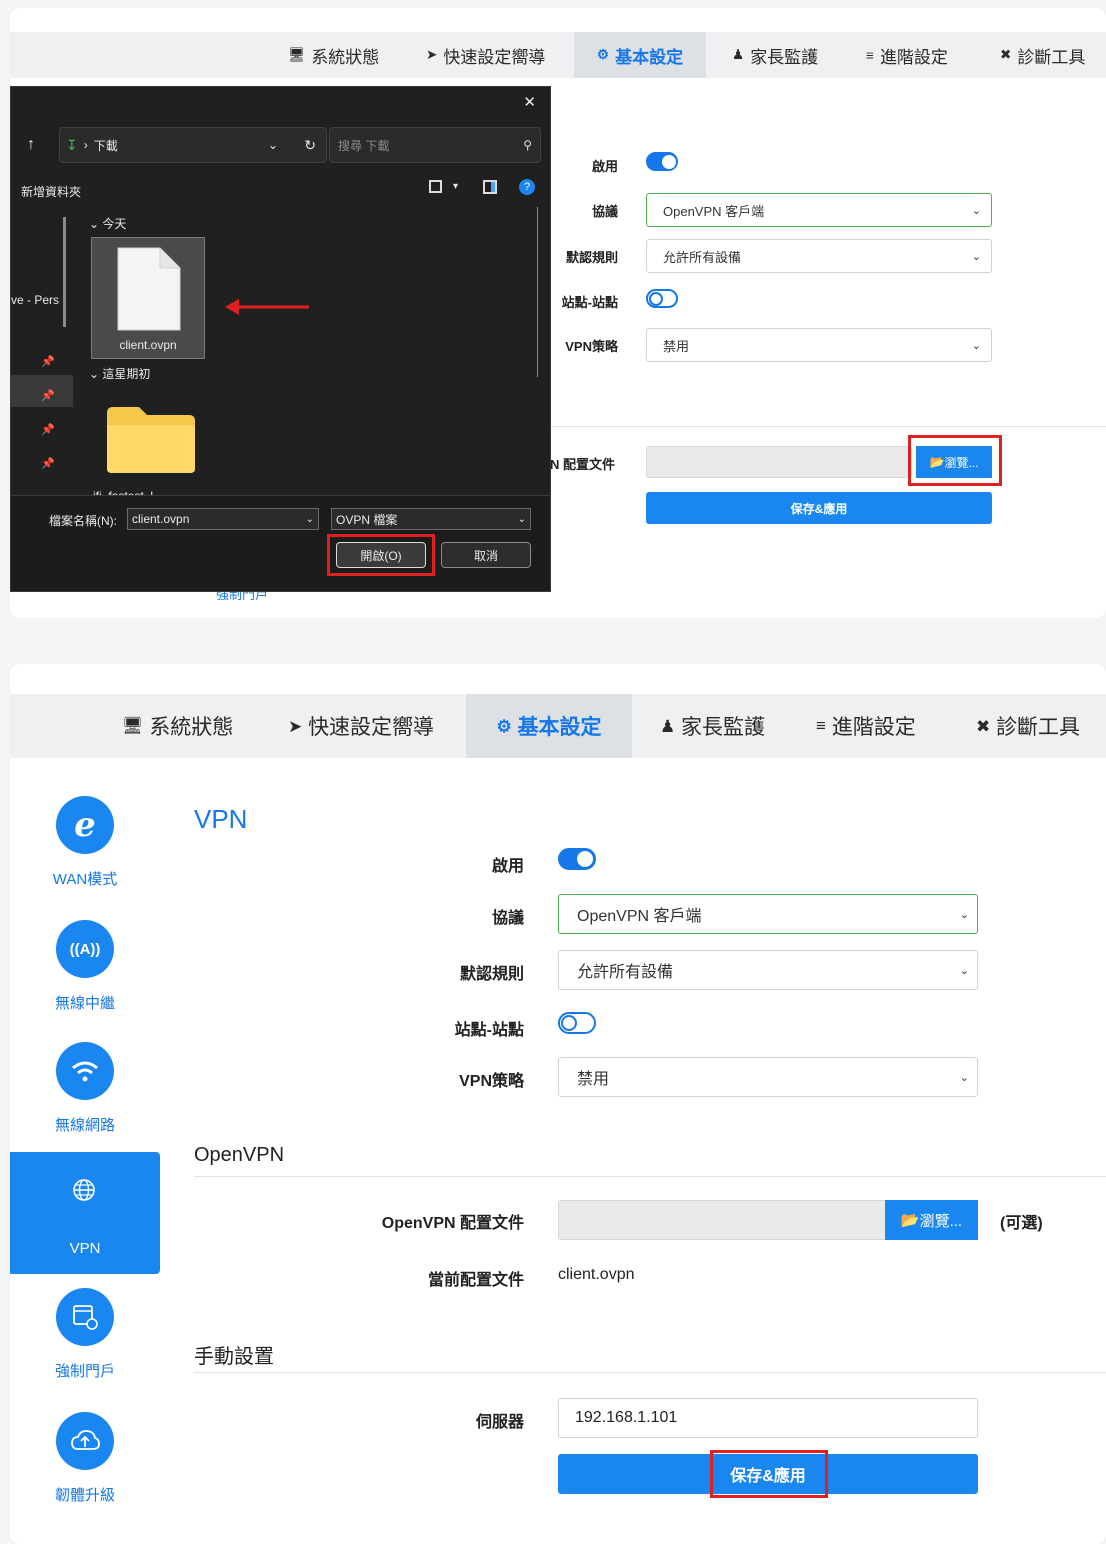 This screenshot has height=1544, width=1106. I want to click on group-week-label: 這星期初, so click(126, 374).